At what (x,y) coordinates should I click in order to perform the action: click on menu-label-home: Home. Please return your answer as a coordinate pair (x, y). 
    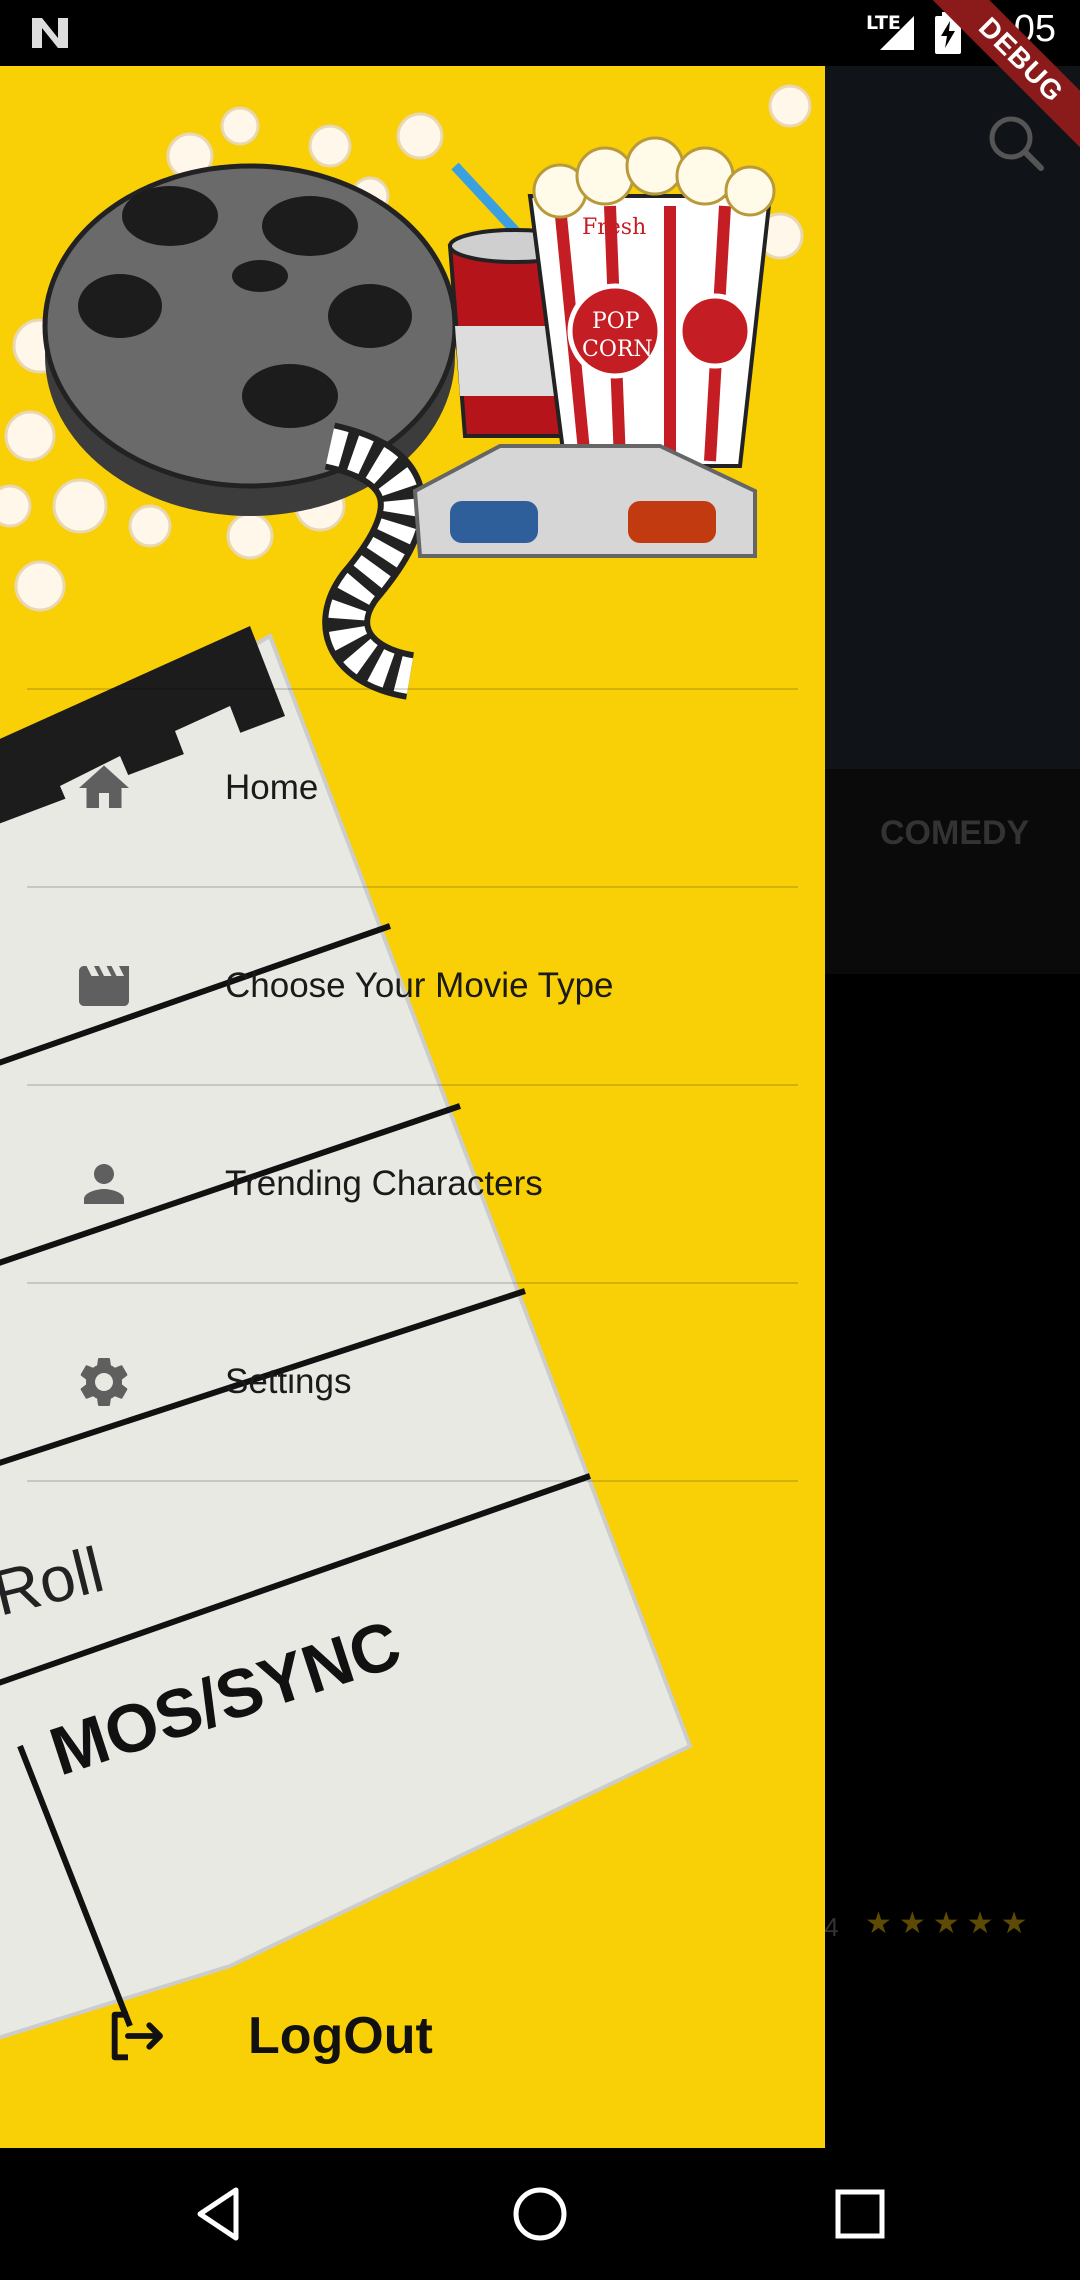
    Looking at the image, I should click on (272, 787).